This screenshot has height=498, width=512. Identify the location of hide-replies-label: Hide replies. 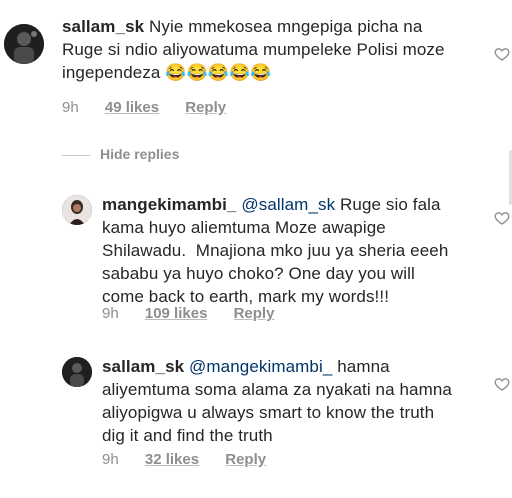
(139, 154).